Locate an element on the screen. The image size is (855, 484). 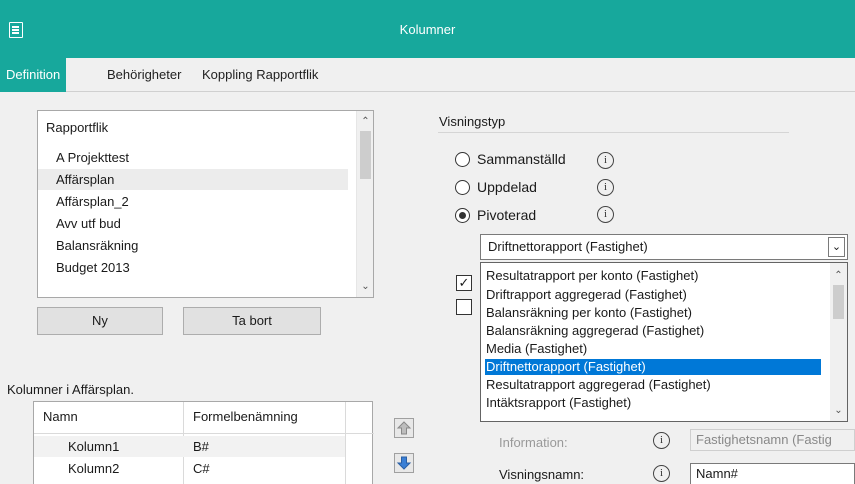
information-label: Information: is located at coordinates (533, 442).